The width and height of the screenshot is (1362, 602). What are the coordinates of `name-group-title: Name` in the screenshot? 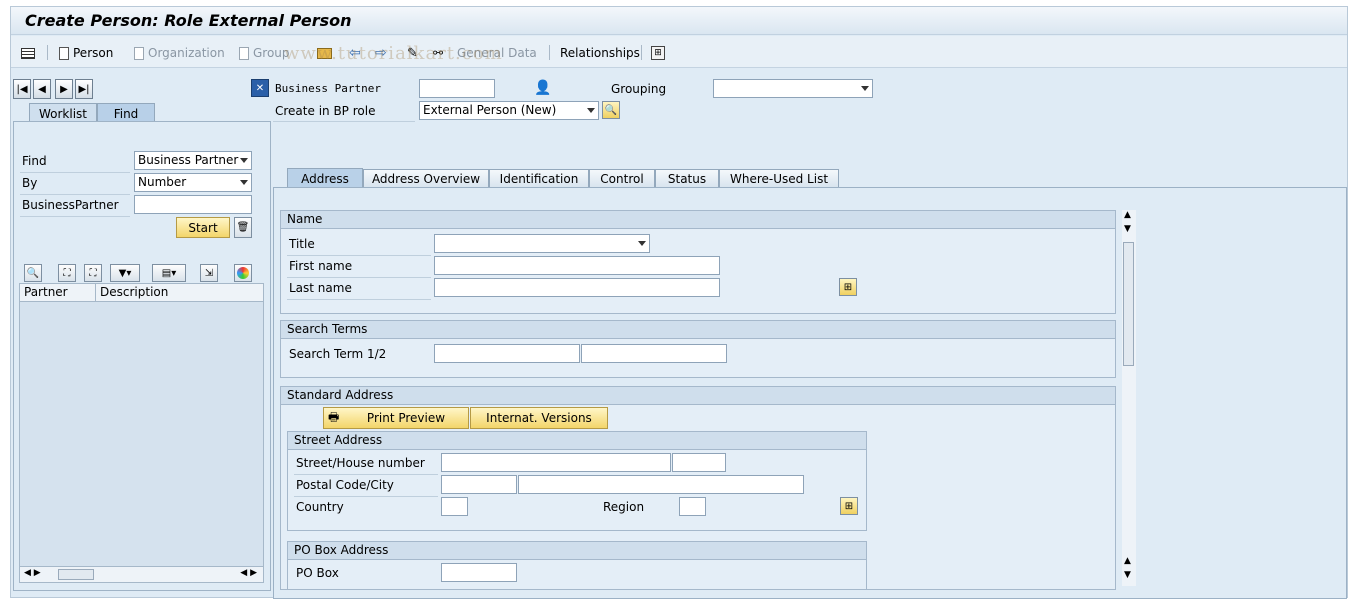 It's located at (698, 220).